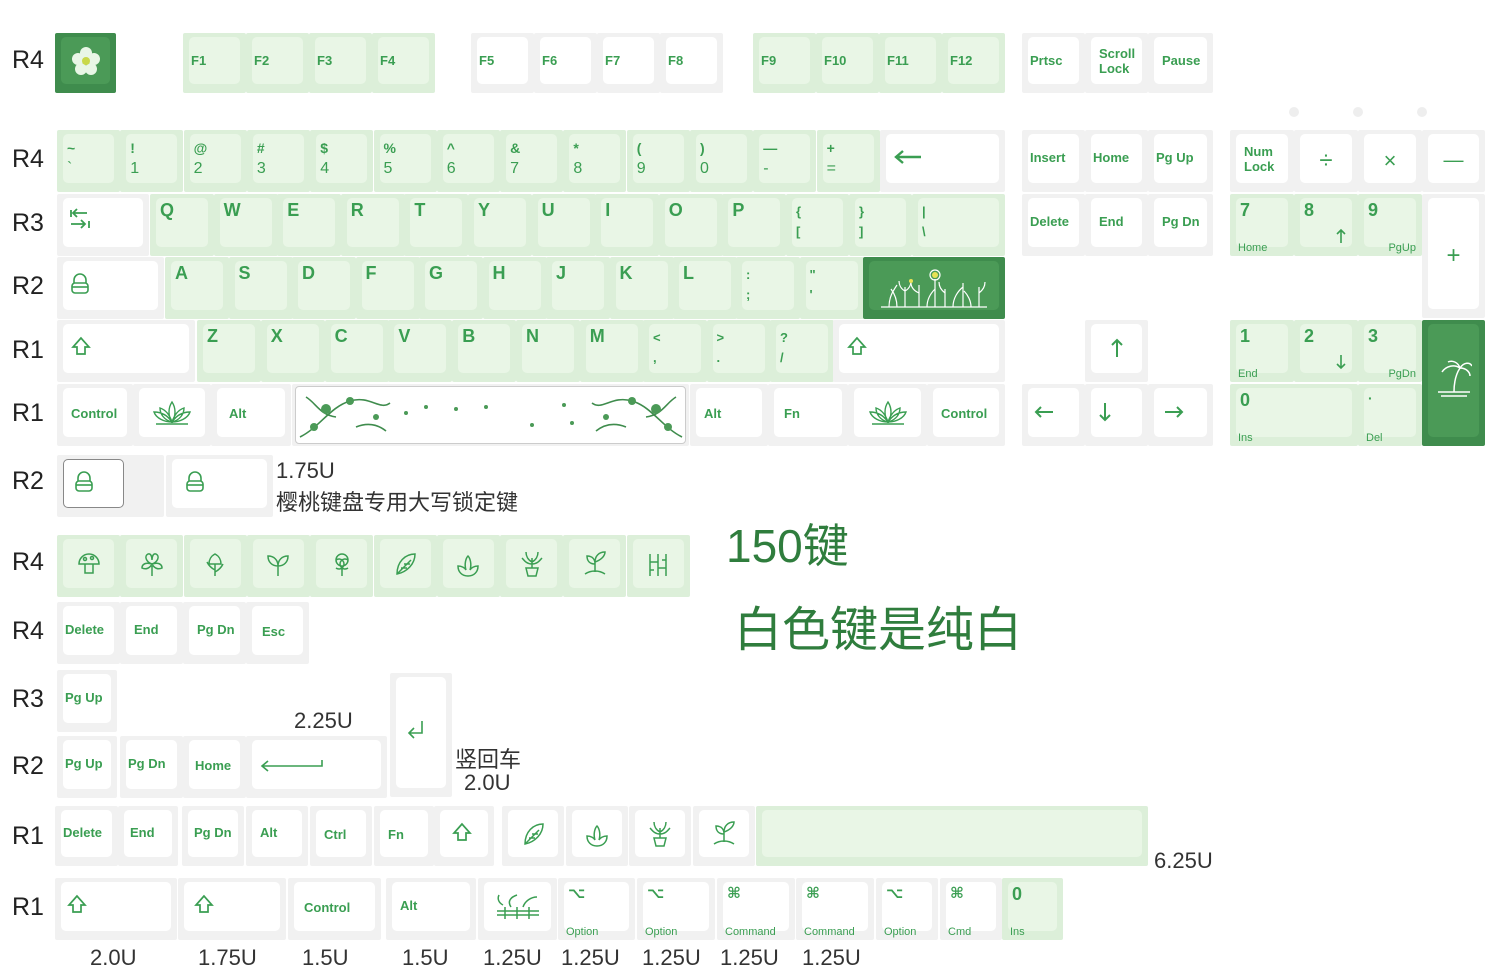  Describe the element at coordinates (215, 161) in the screenshot. I see `key-num-2: @ 2` at that location.